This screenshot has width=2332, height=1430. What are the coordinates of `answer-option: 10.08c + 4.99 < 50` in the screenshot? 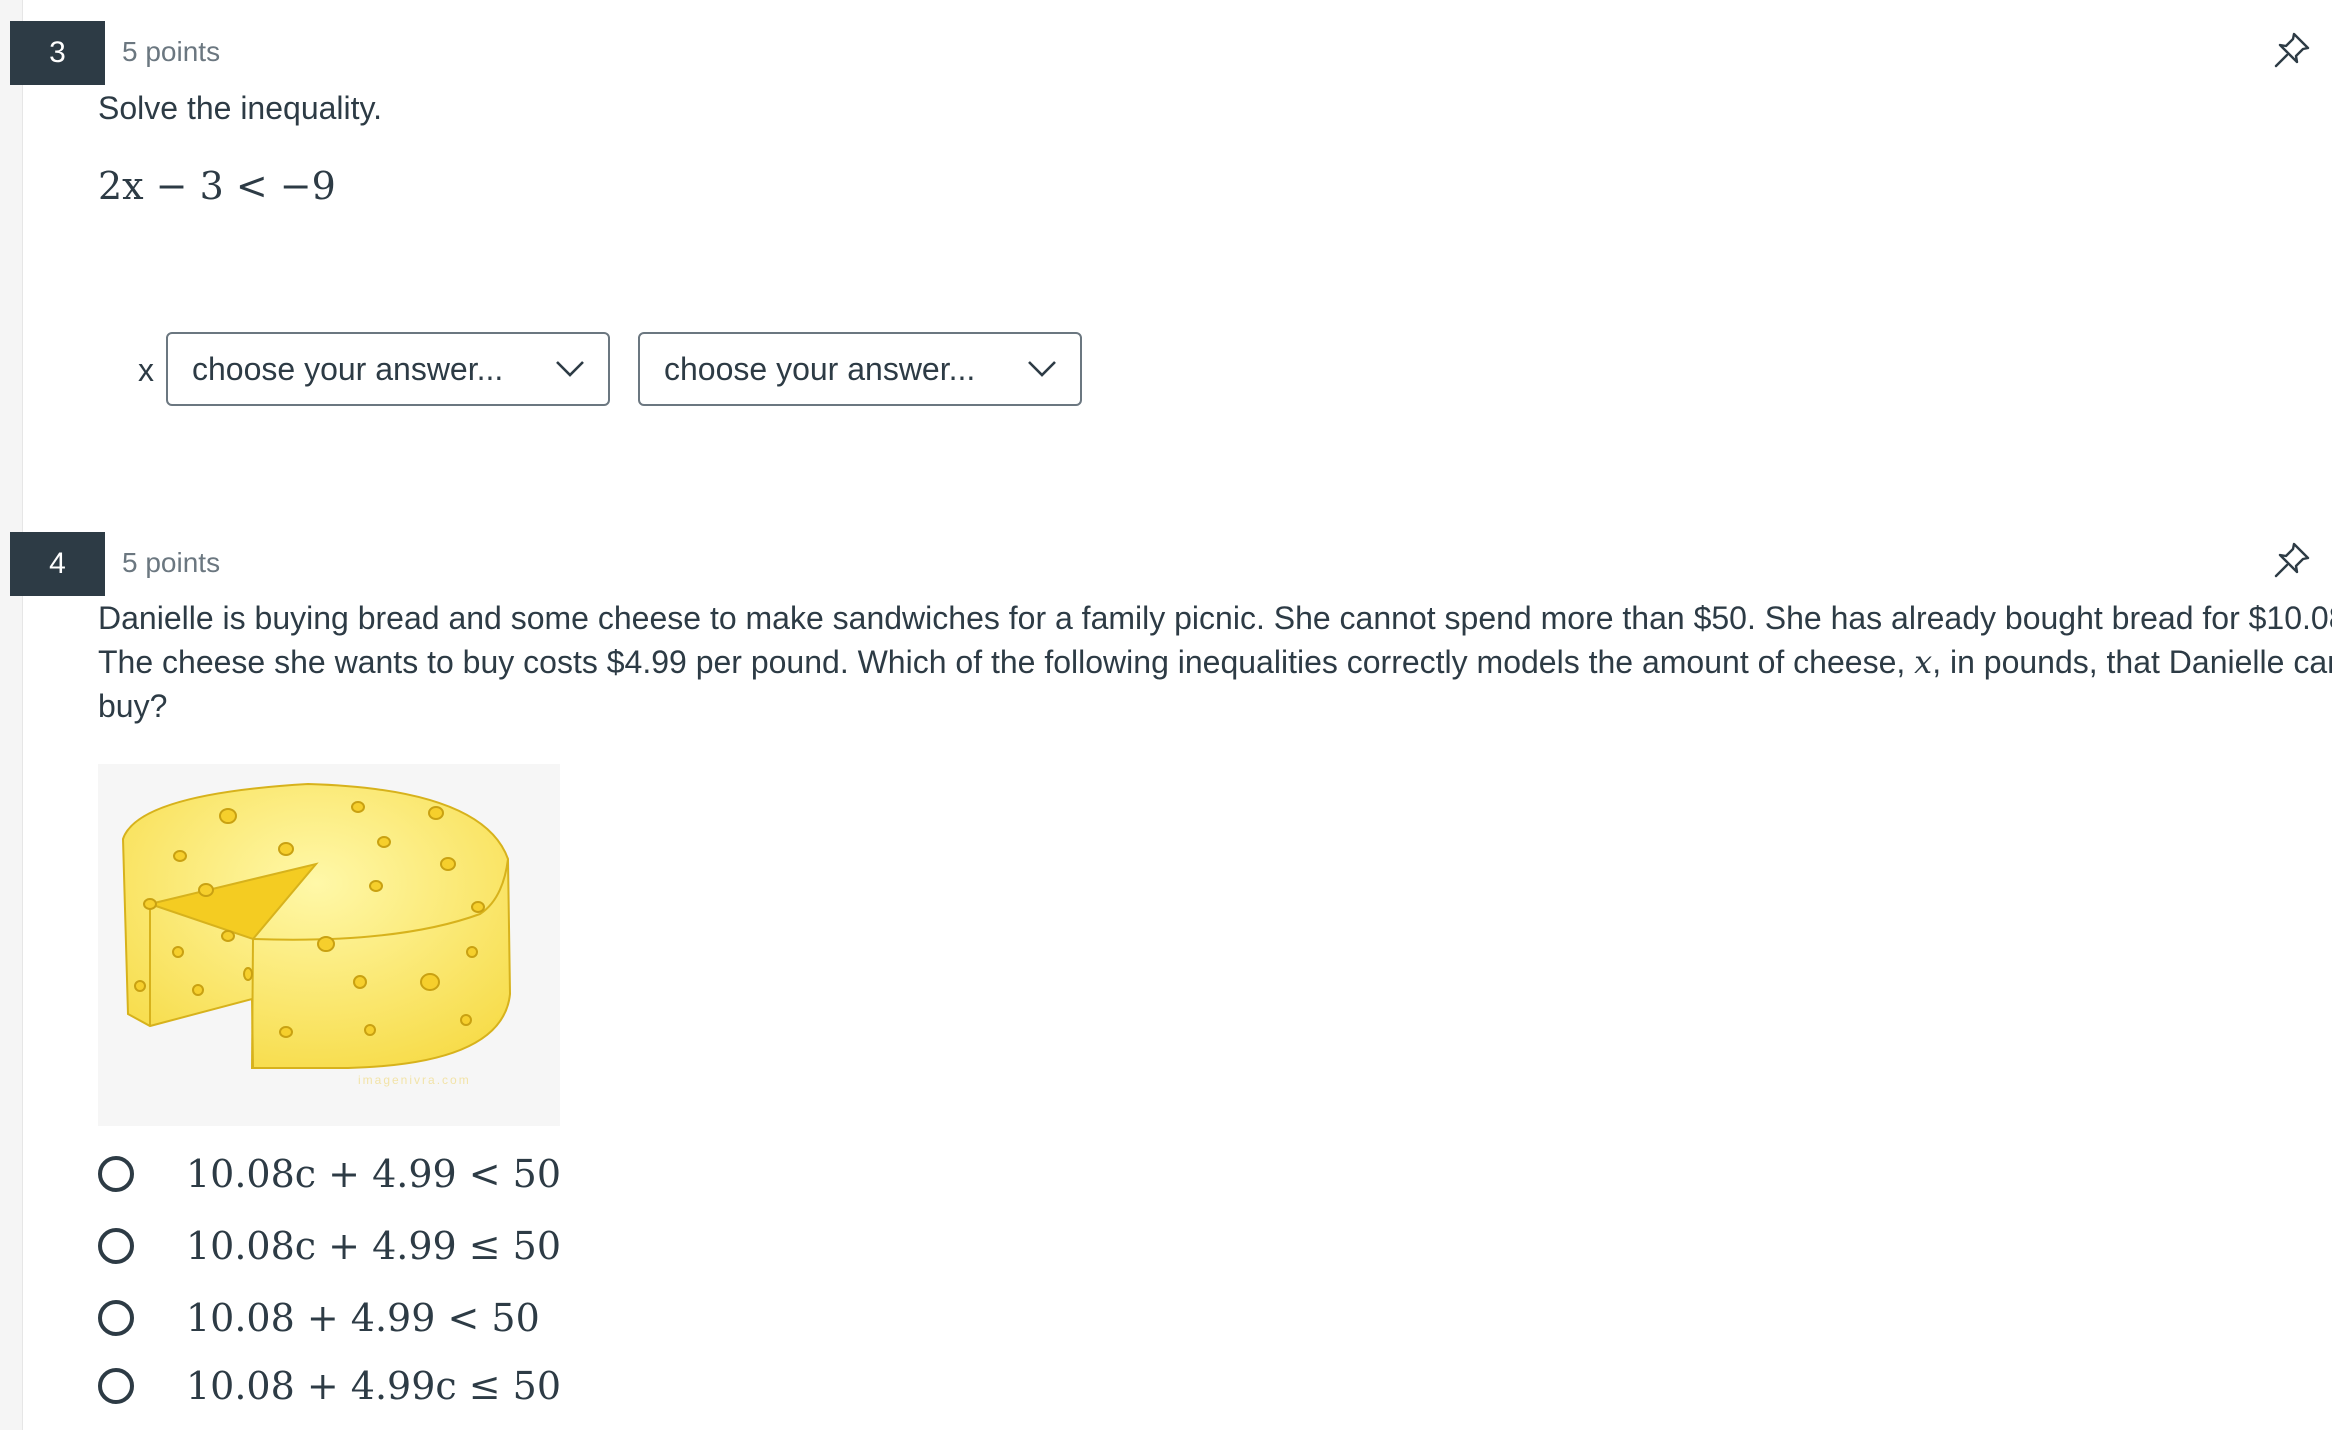 It's located at (329, 1174).